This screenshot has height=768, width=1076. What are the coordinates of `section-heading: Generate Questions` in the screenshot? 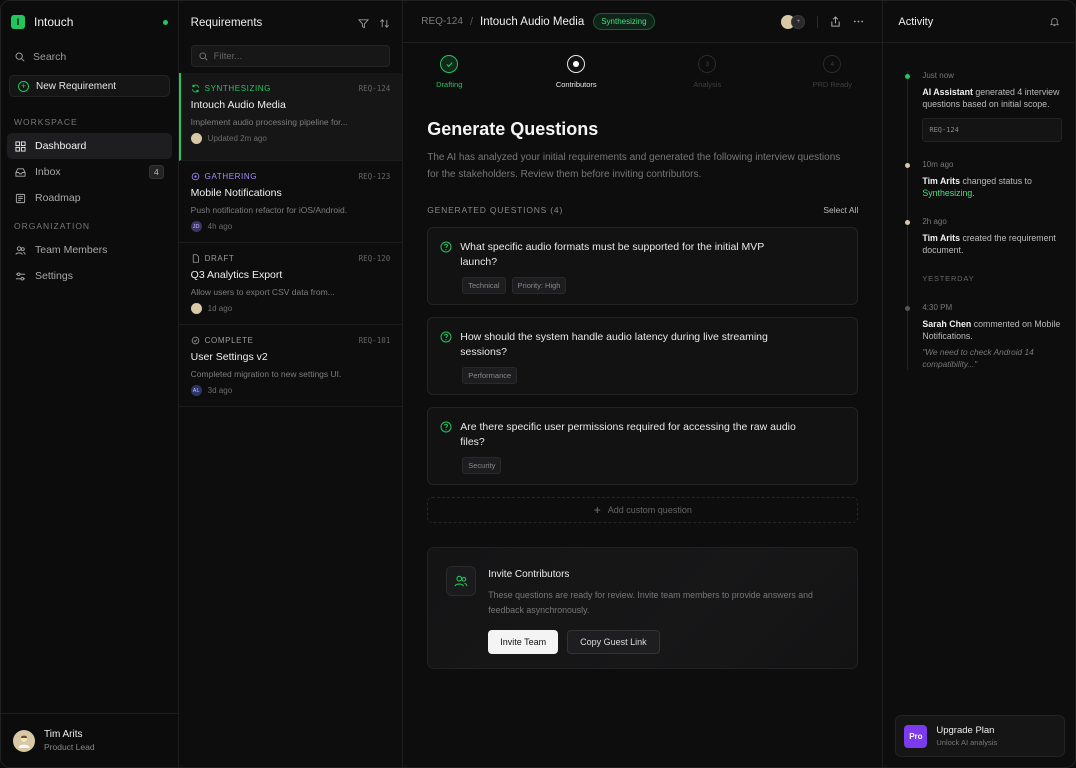 It's located at (513, 129).